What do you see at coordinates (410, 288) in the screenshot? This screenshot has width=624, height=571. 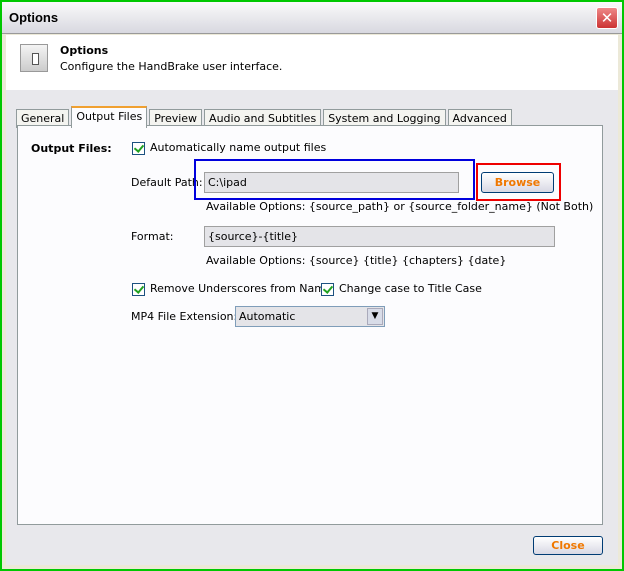 I see `title-case-label: Change case to Title Case` at bounding box center [410, 288].